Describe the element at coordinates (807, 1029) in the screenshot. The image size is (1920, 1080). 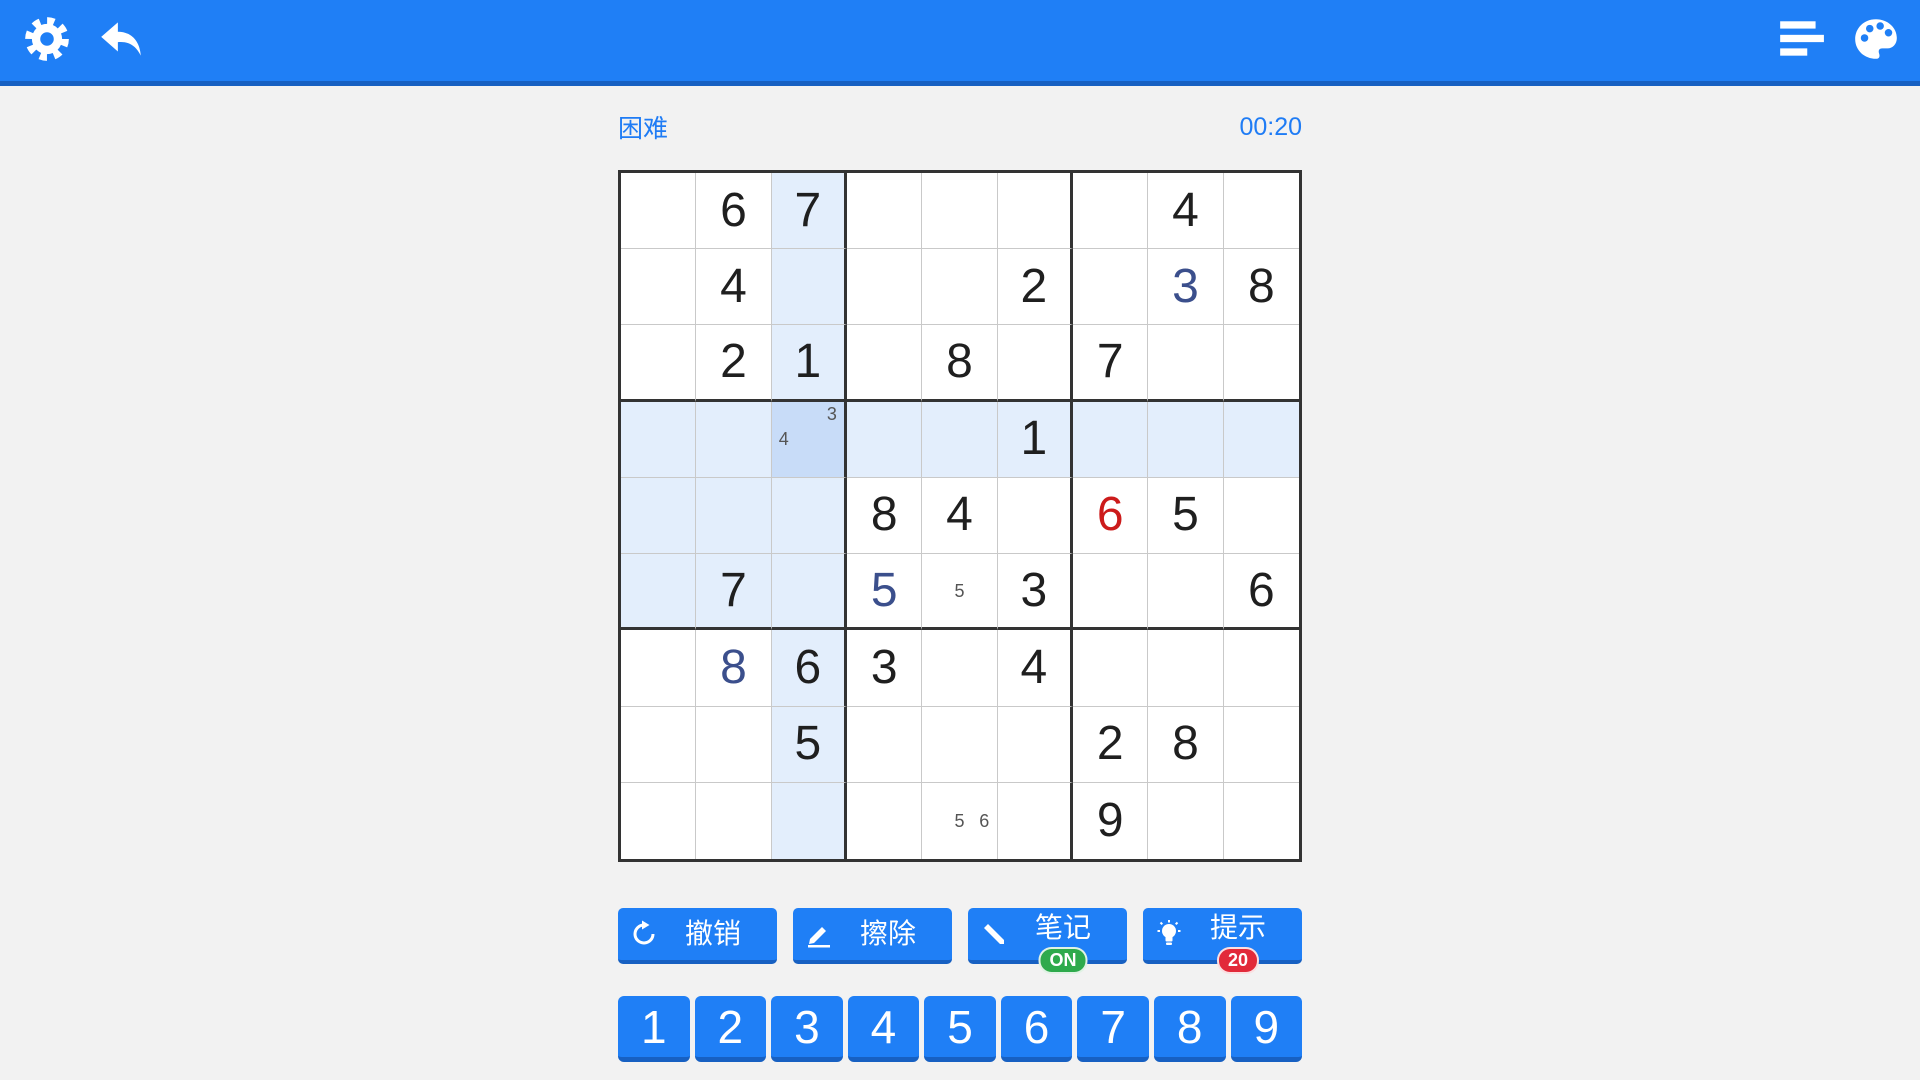
I see `number-button-3: 3` at that location.